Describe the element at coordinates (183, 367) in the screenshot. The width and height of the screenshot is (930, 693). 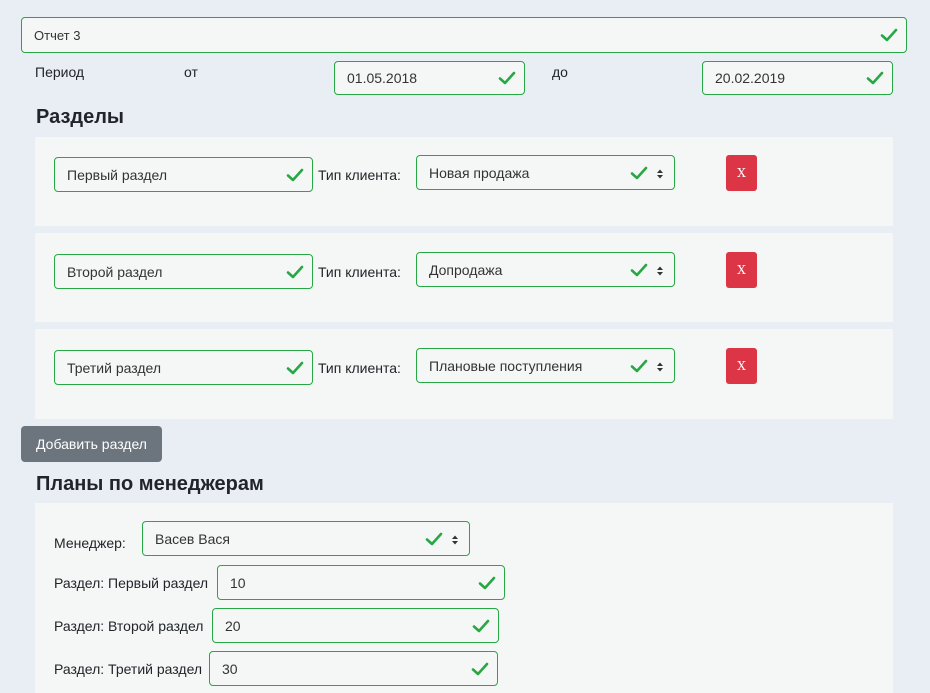
I see `section-name-input: Третий раздел` at that location.